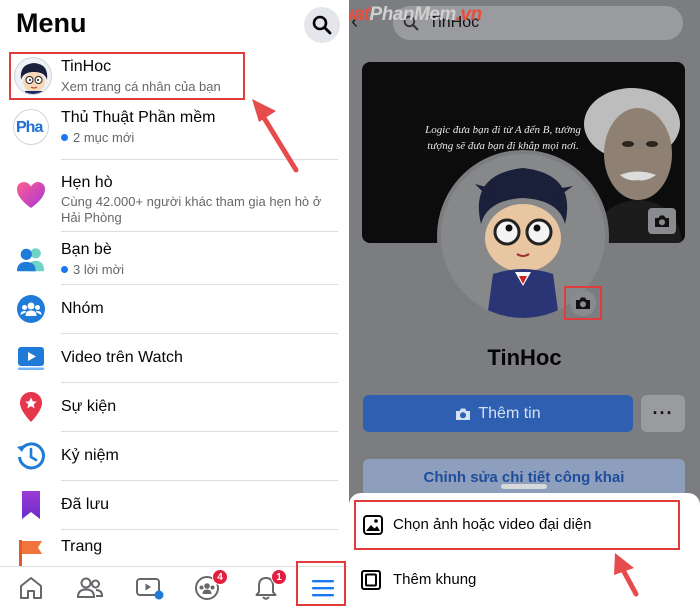 The image size is (700, 609). Describe the element at coordinates (210, 586) in the screenshot. I see `tab-groups: 4` at that location.